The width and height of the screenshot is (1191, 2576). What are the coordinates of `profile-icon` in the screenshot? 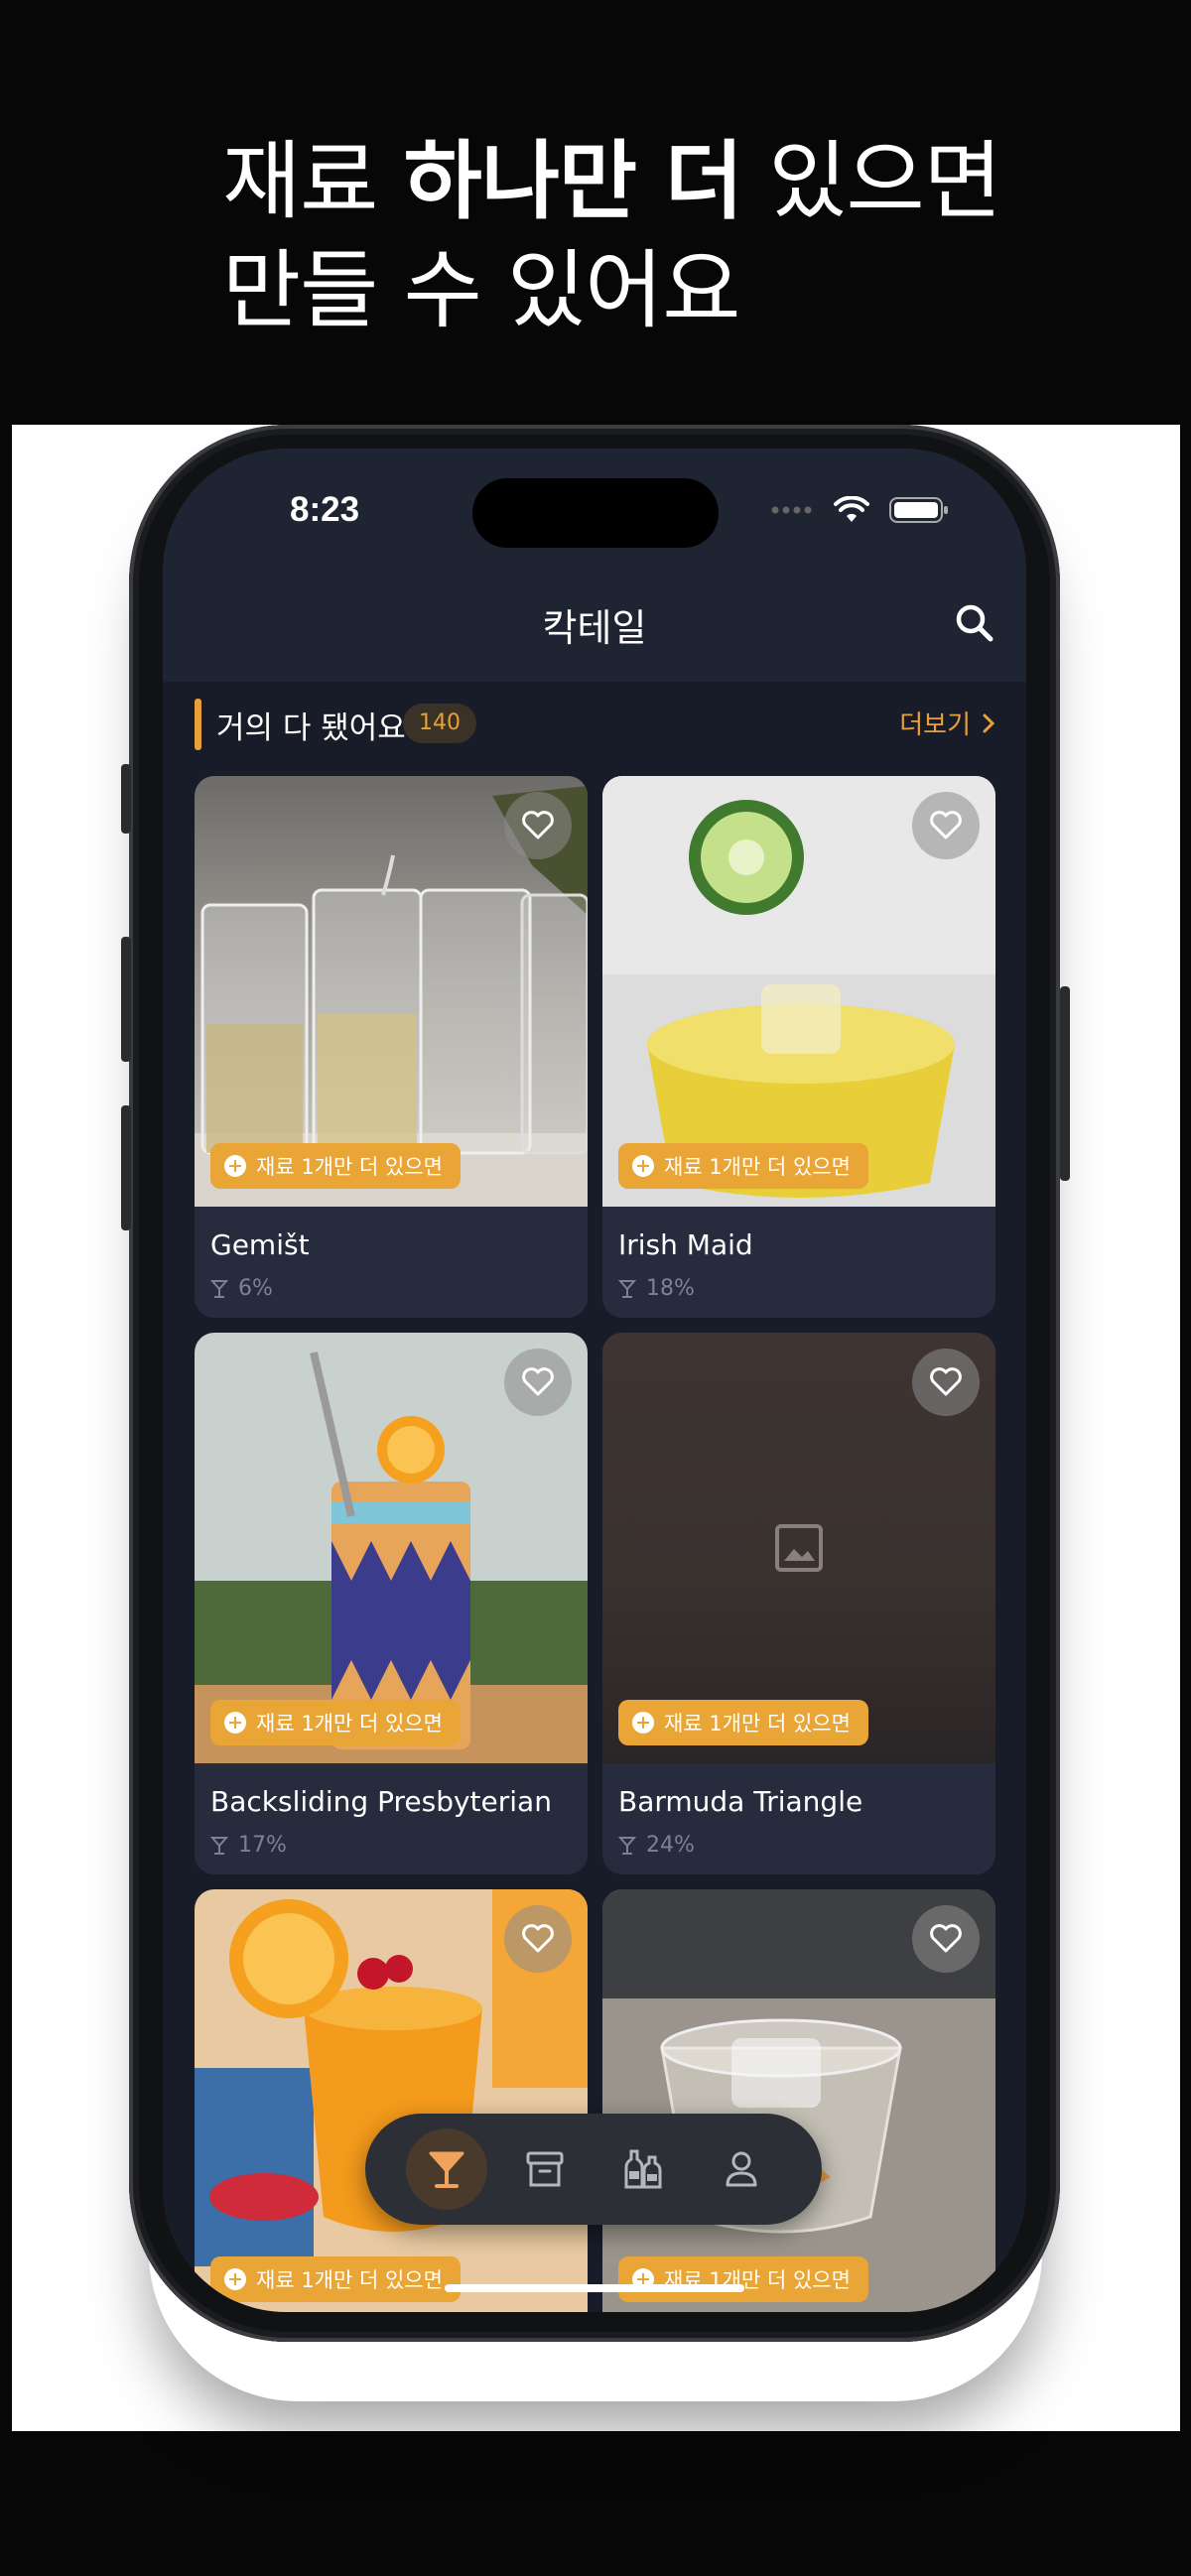 It's located at (741, 2169).